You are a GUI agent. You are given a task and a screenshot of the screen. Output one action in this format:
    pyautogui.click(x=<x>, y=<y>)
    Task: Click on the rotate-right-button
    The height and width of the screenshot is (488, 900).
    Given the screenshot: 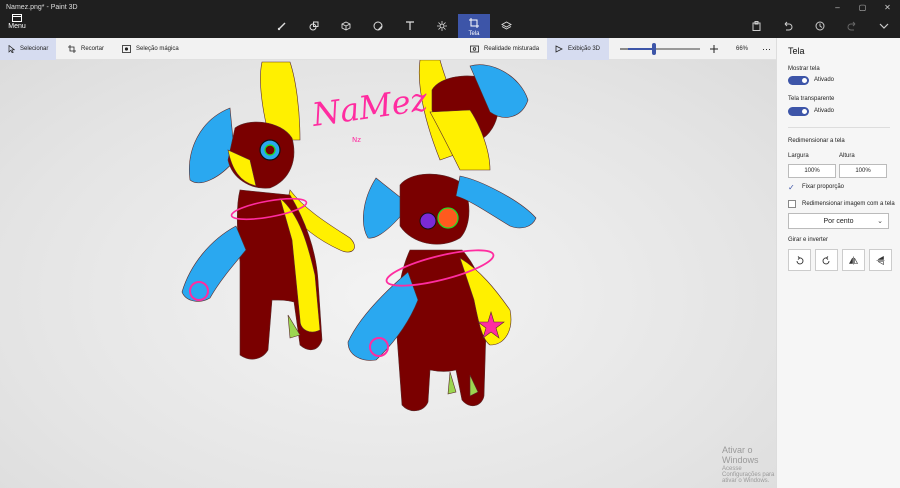 What is the action you would take?
    pyautogui.click(x=826, y=260)
    